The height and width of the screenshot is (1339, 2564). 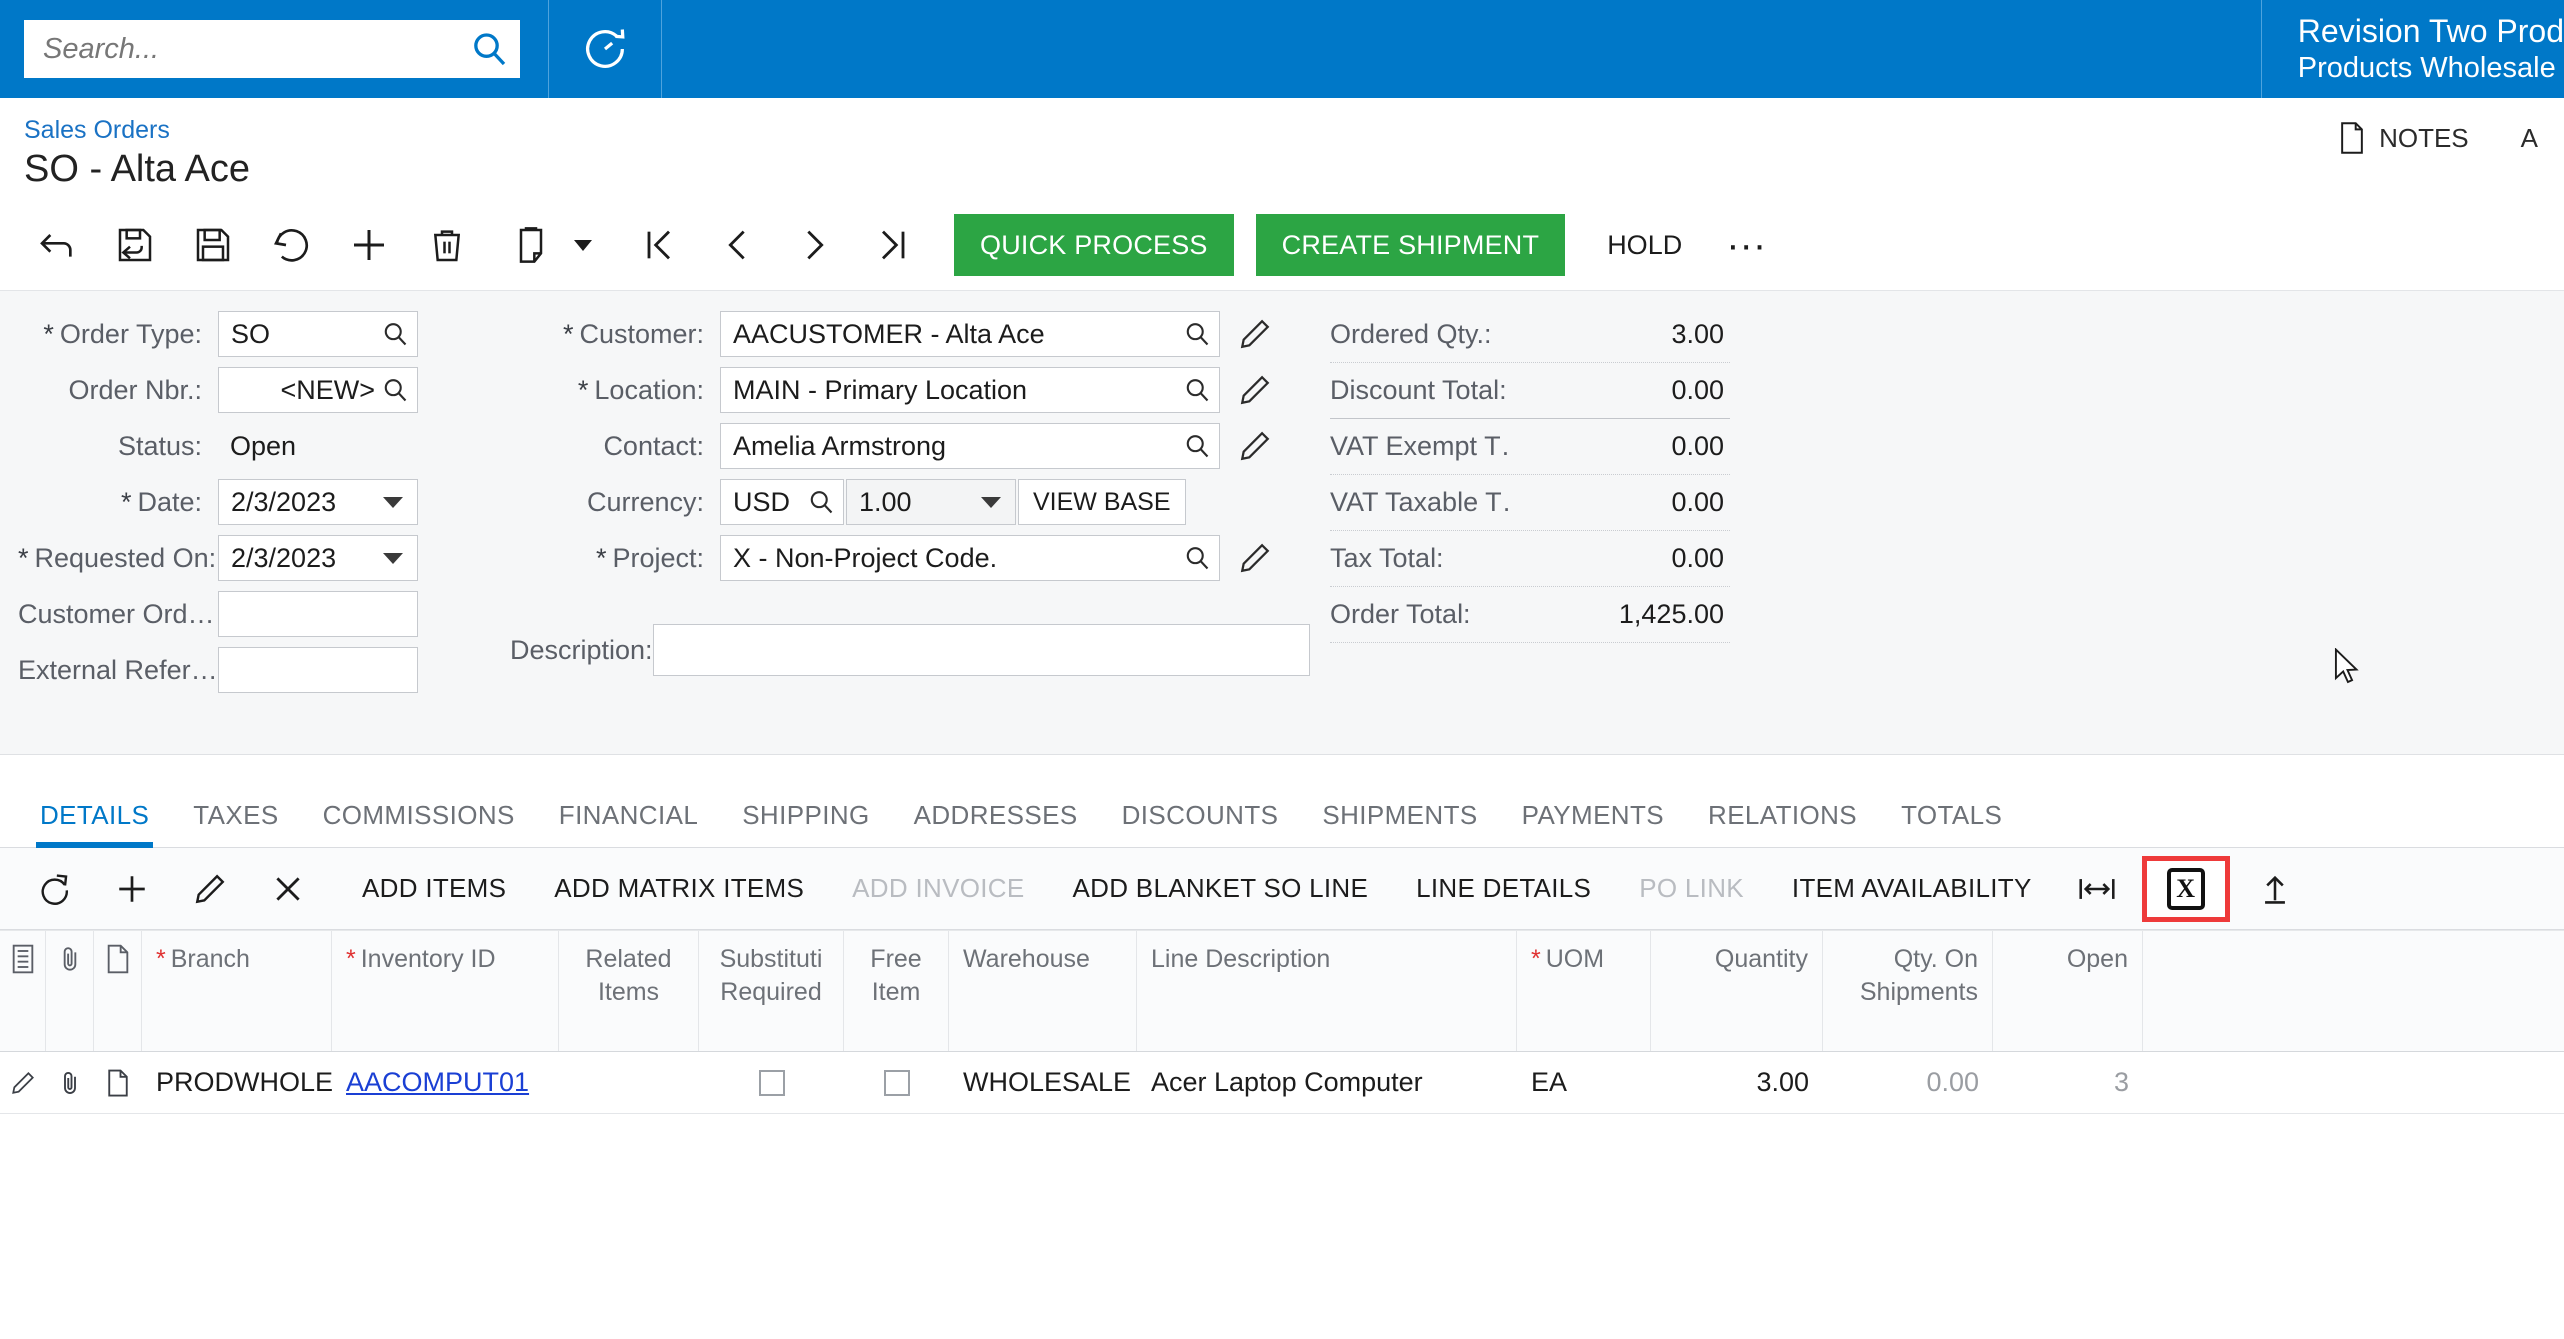 I want to click on grid-header-related-items: Related Items, so click(x=629, y=991).